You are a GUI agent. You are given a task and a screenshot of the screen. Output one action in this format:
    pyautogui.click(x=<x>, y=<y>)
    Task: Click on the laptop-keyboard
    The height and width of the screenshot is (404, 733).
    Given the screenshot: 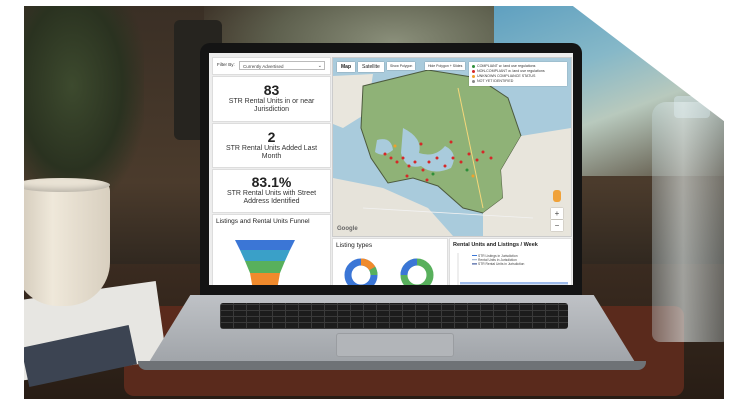 What is the action you would take?
    pyautogui.click(x=394, y=316)
    